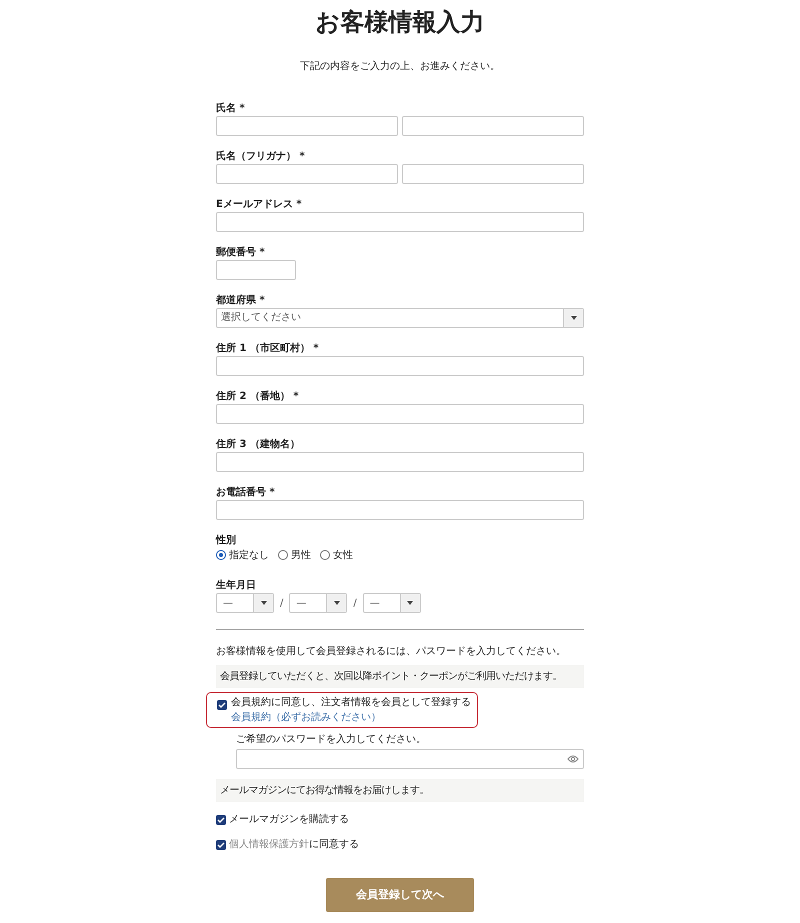  I want to click on field-label: 氏名 *, so click(231, 108).